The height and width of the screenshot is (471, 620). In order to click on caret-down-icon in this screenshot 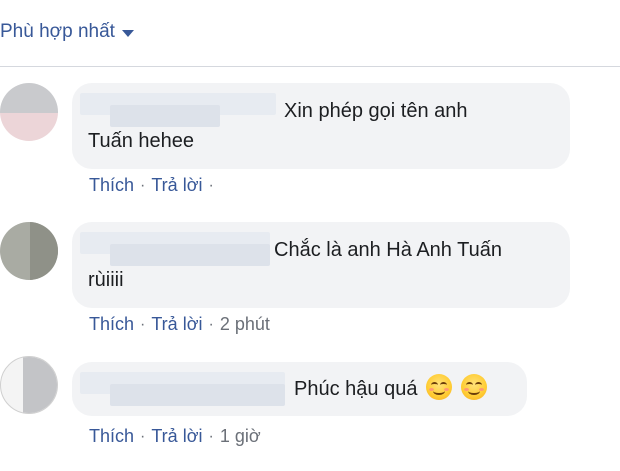, I will do `click(127, 33)`.